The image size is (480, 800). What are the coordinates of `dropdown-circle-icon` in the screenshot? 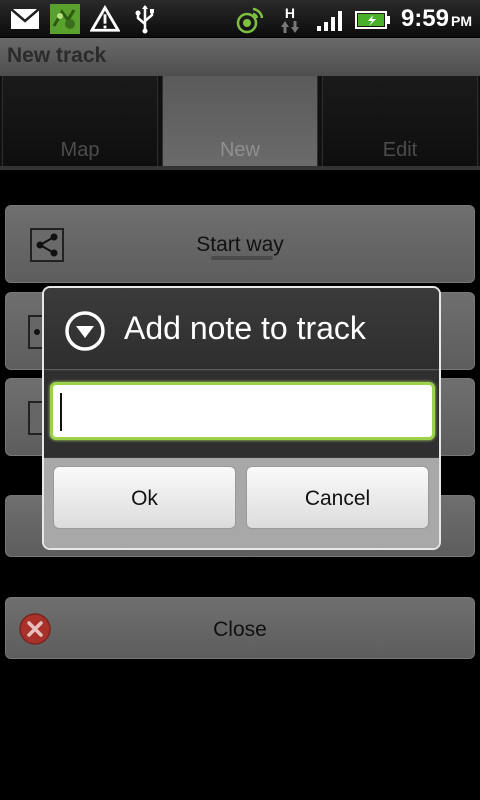 It's located at (85, 331).